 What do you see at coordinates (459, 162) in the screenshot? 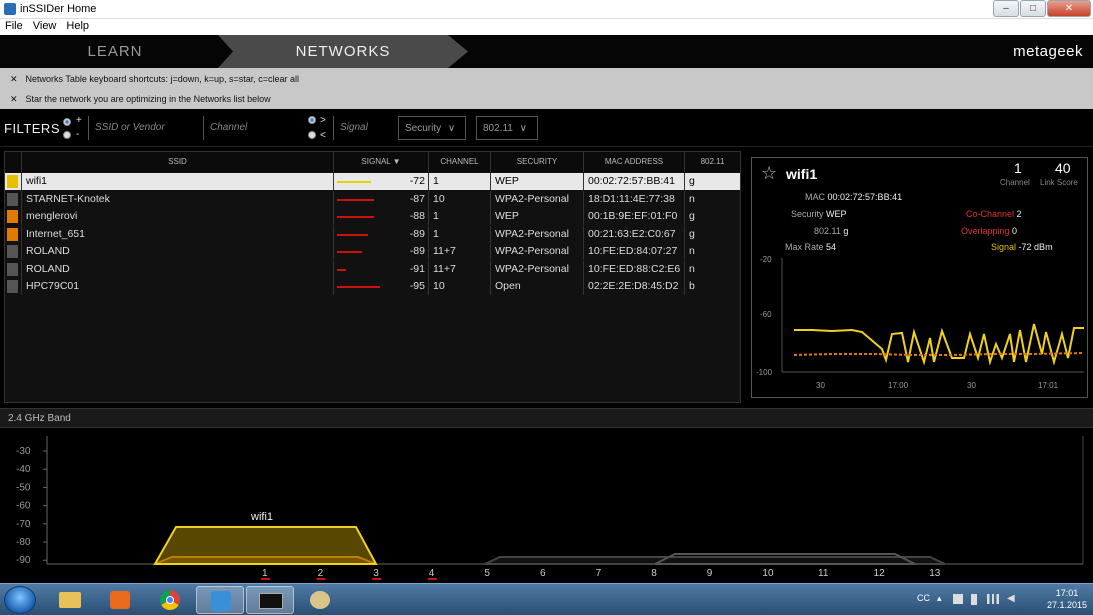
I see `col-channel: CHANNEL` at bounding box center [459, 162].